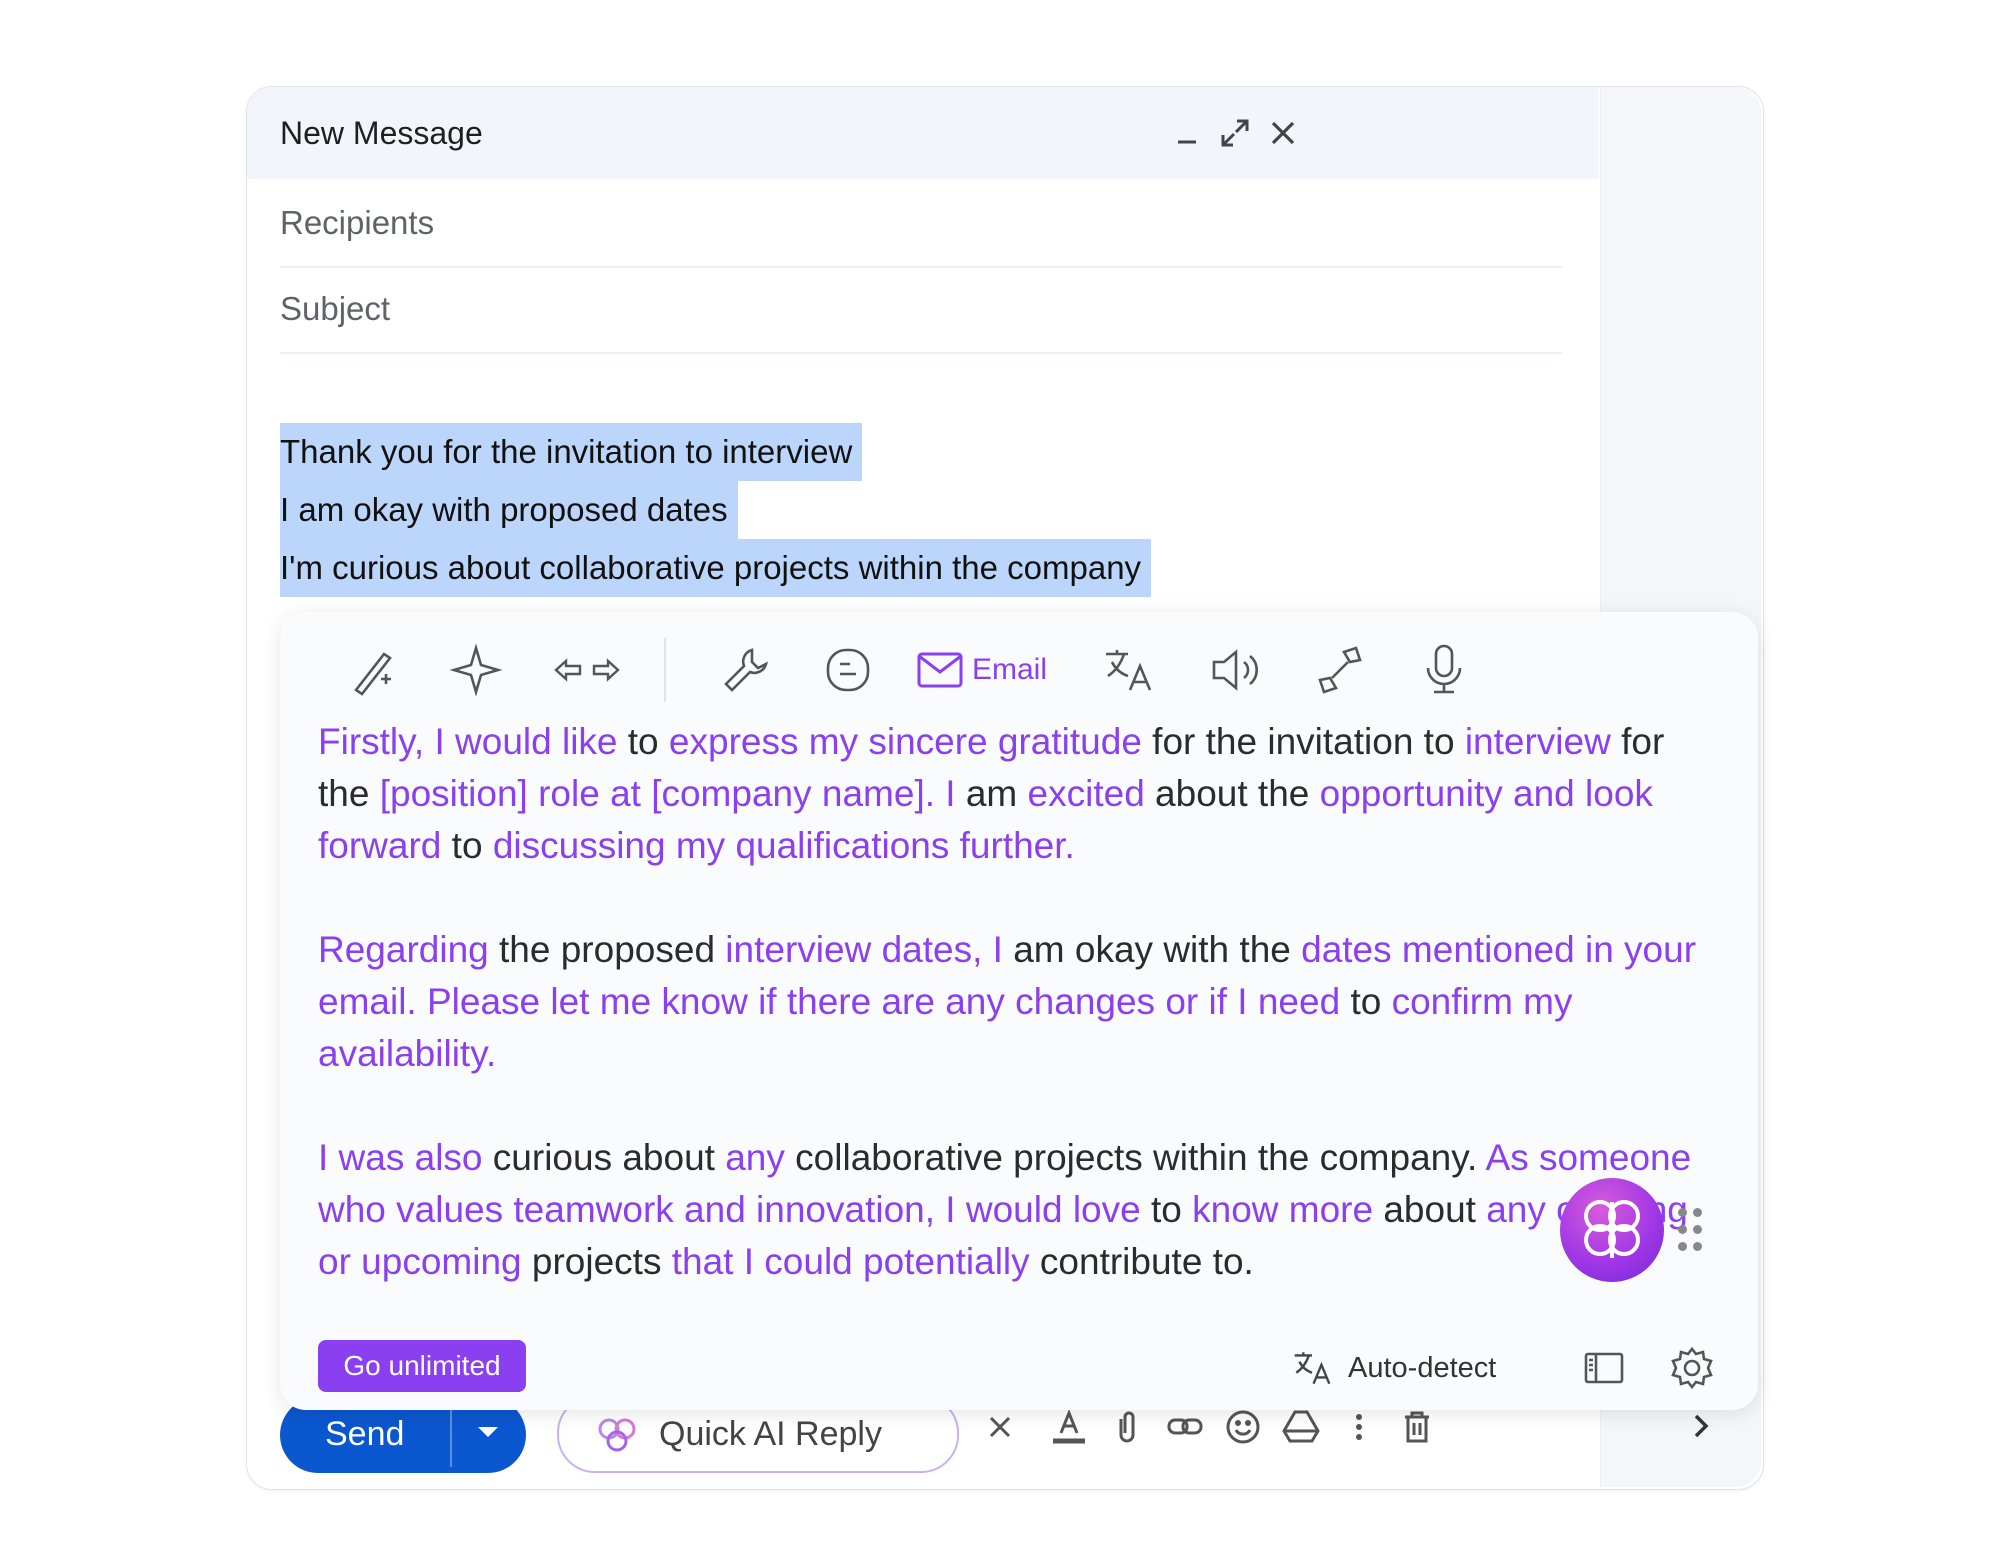 Image resolution: width=2000 pixels, height=1566 pixels. I want to click on speaker-icon, so click(1236, 670).